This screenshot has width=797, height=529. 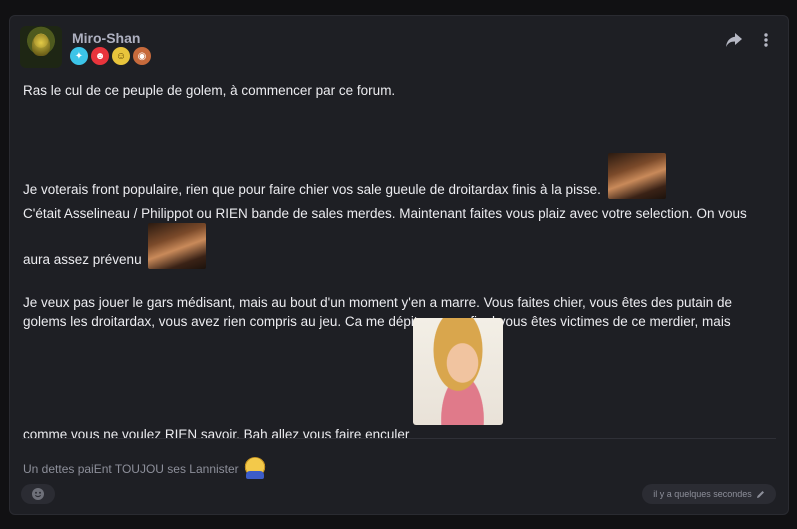 What do you see at coordinates (131, 469) in the screenshot?
I see `signature-text: Un dettes paiEnt TOUJOU ses Lannister` at bounding box center [131, 469].